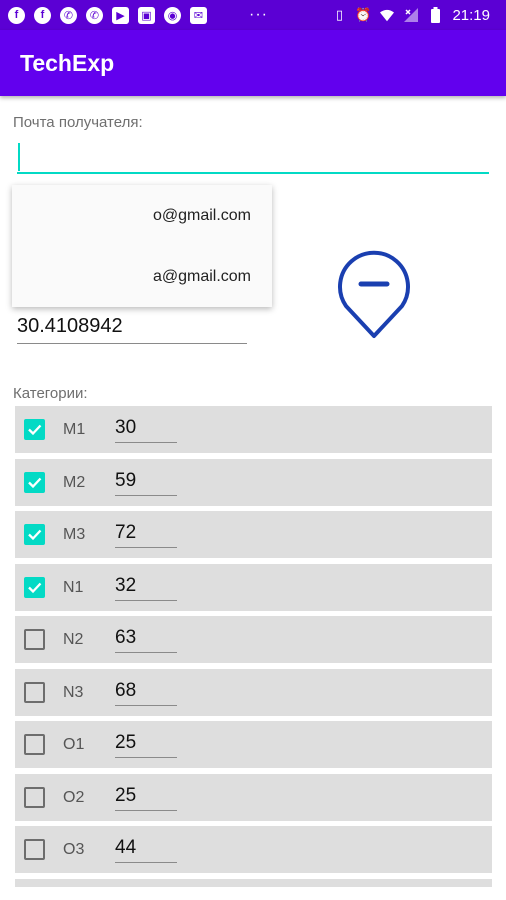 Image resolution: width=506 pixels, height=900 pixels. I want to click on app-bar: TechExp, so click(253, 63).